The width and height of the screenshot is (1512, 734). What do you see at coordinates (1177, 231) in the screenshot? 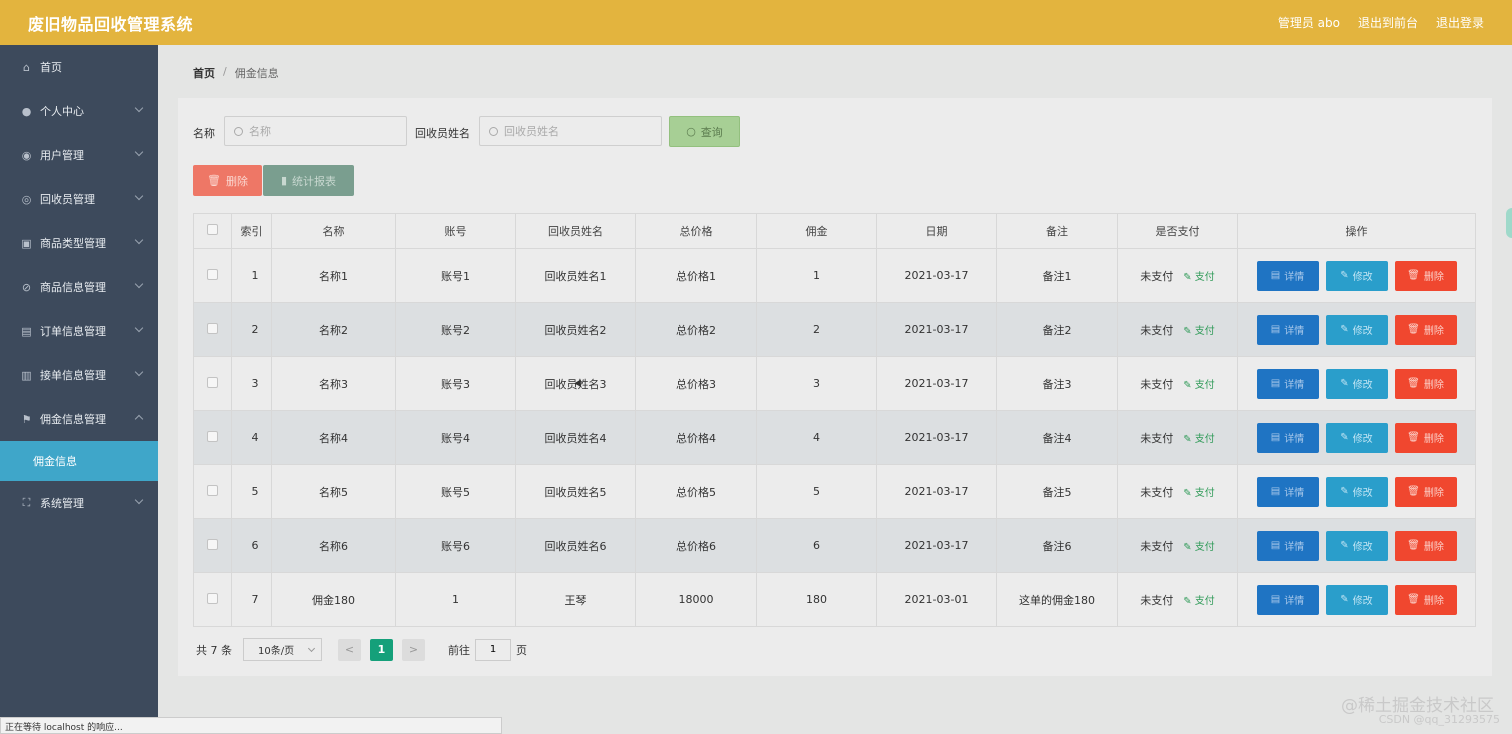
I see `column-header: 是否支付` at bounding box center [1177, 231].